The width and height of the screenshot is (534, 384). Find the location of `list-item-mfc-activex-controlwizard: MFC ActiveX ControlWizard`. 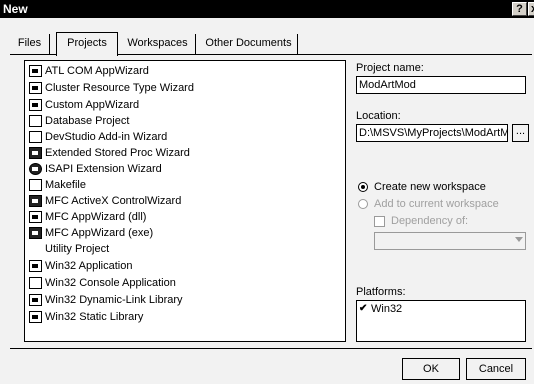

list-item-mfc-activex-controlwizard: MFC ActiveX ControlWizard is located at coordinates (105, 200).